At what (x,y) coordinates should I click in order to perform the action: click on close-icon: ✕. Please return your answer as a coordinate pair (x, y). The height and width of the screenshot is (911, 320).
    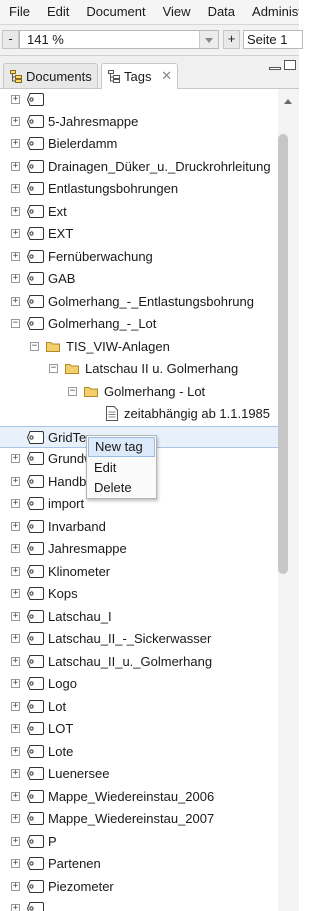
    Looking at the image, I should click on (166, 76).